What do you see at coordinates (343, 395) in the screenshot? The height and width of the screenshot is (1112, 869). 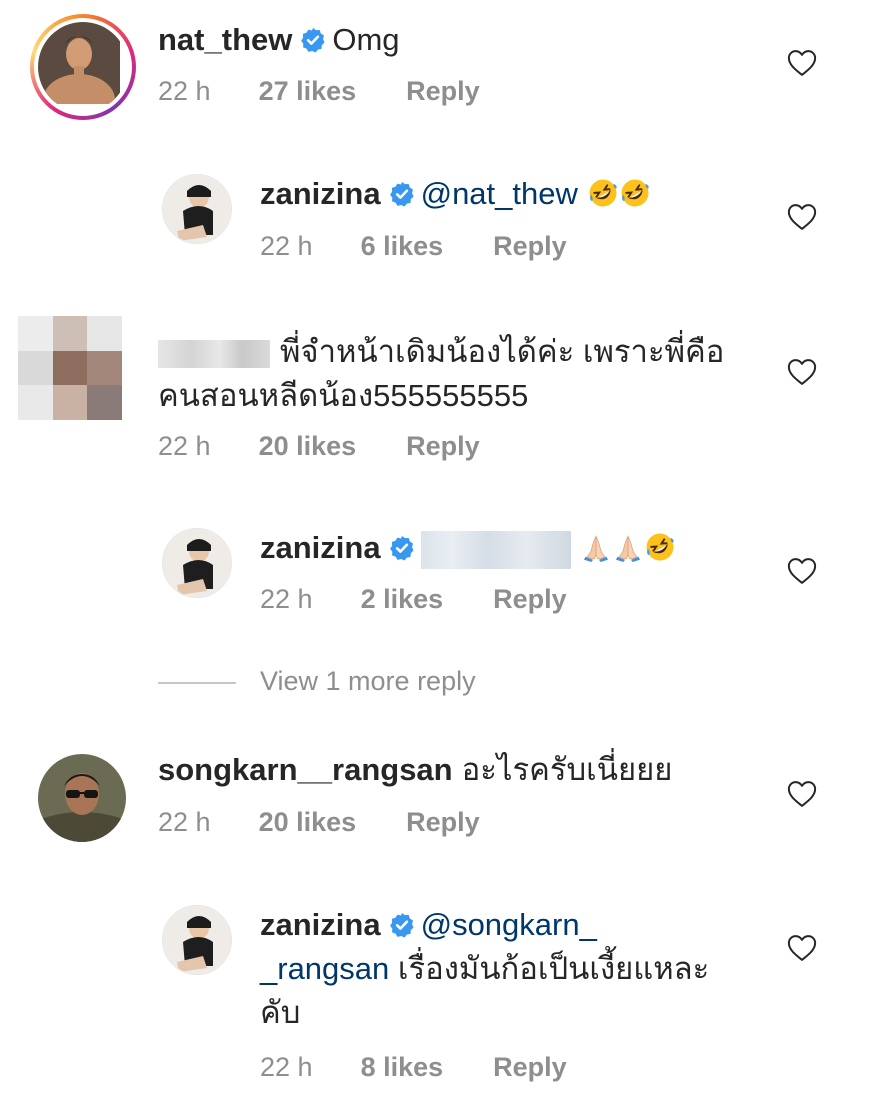 I see `comment-text-line2: คนสอนหลีดน้อง555555555` at bounding box center [343, 395].